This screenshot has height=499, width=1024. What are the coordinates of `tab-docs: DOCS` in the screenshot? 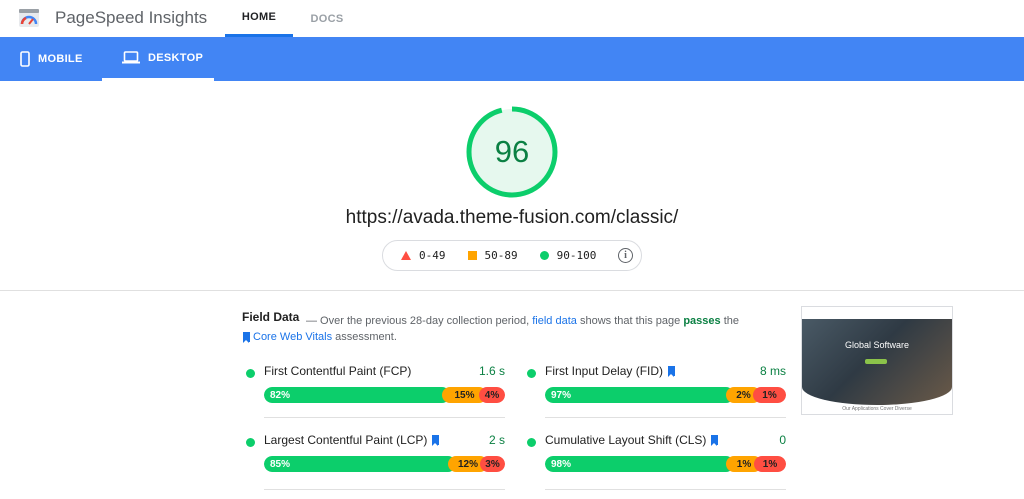 It's located at (327, 18).